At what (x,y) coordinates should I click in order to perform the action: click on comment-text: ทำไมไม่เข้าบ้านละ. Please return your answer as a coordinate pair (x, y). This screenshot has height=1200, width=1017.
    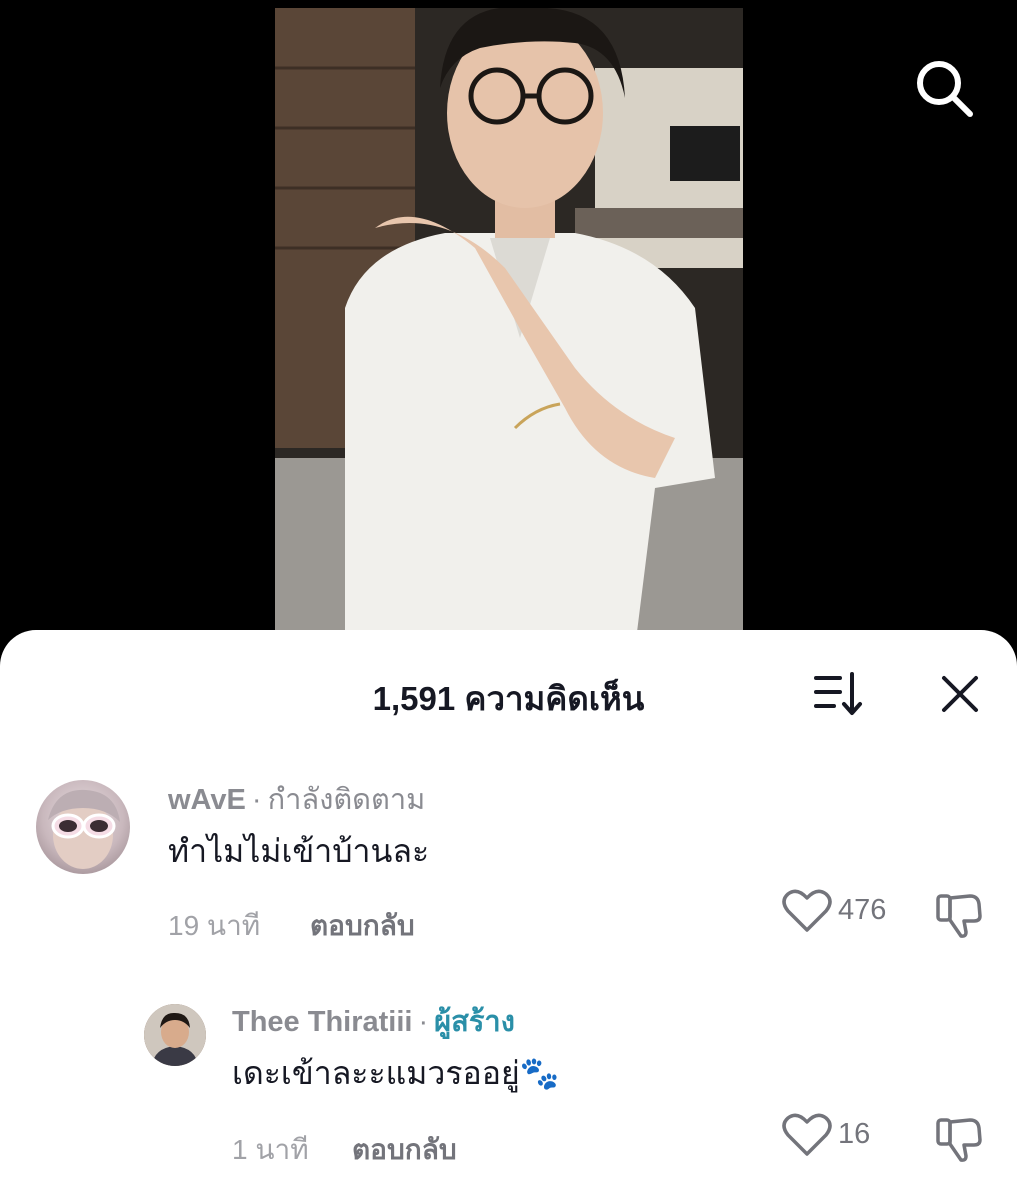
    Looking at the image, I should click on (299, 851).